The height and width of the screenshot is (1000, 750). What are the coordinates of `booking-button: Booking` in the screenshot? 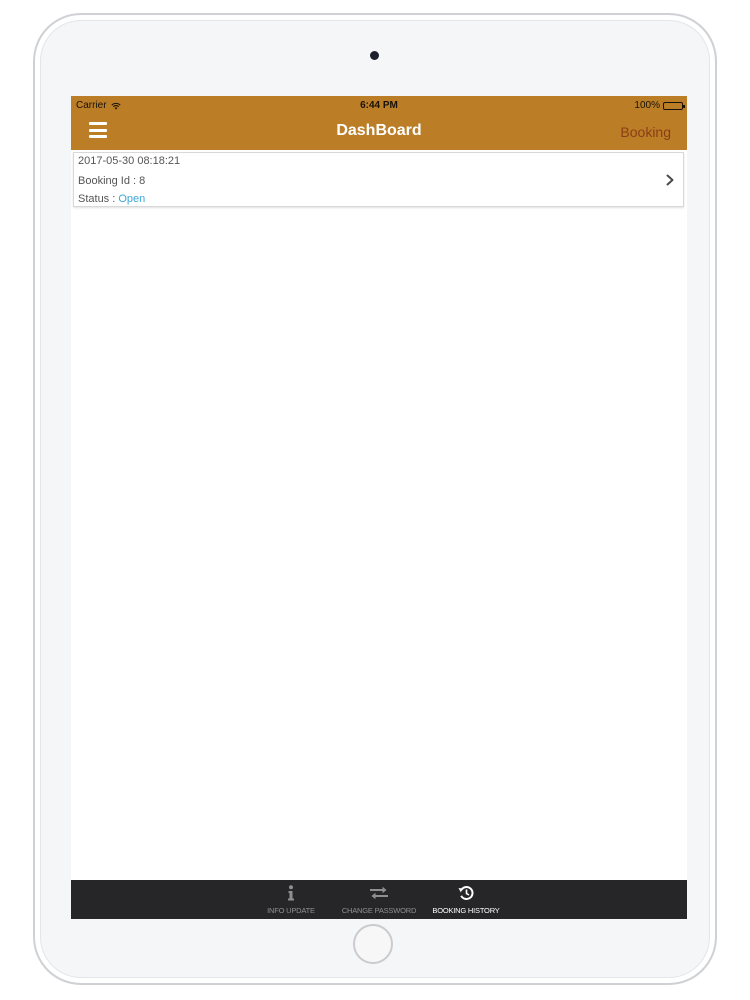 It's located at (645, 132).